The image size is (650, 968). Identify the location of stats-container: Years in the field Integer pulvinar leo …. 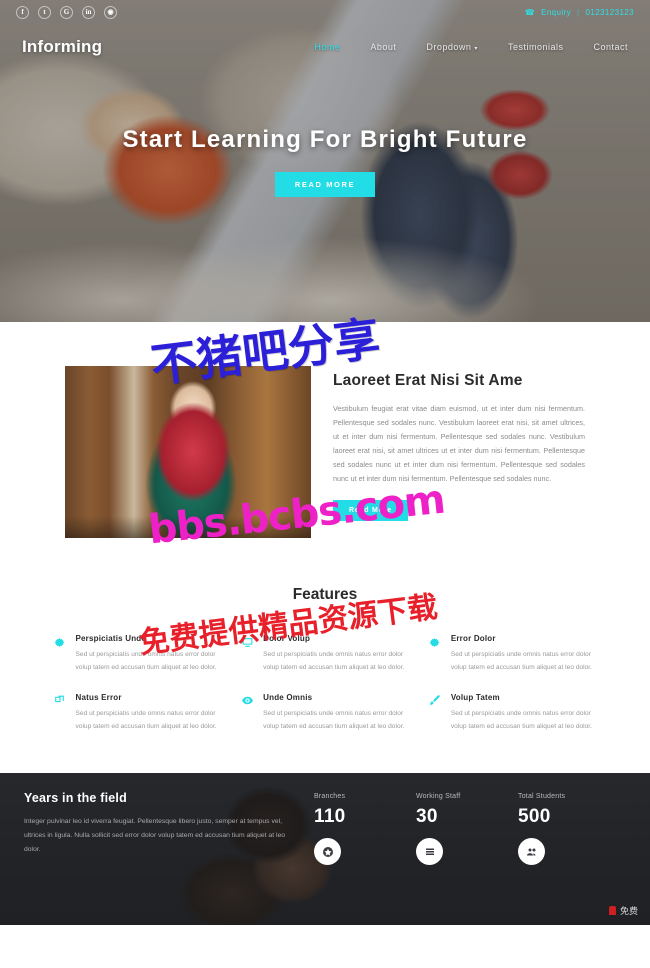
(325, 819).